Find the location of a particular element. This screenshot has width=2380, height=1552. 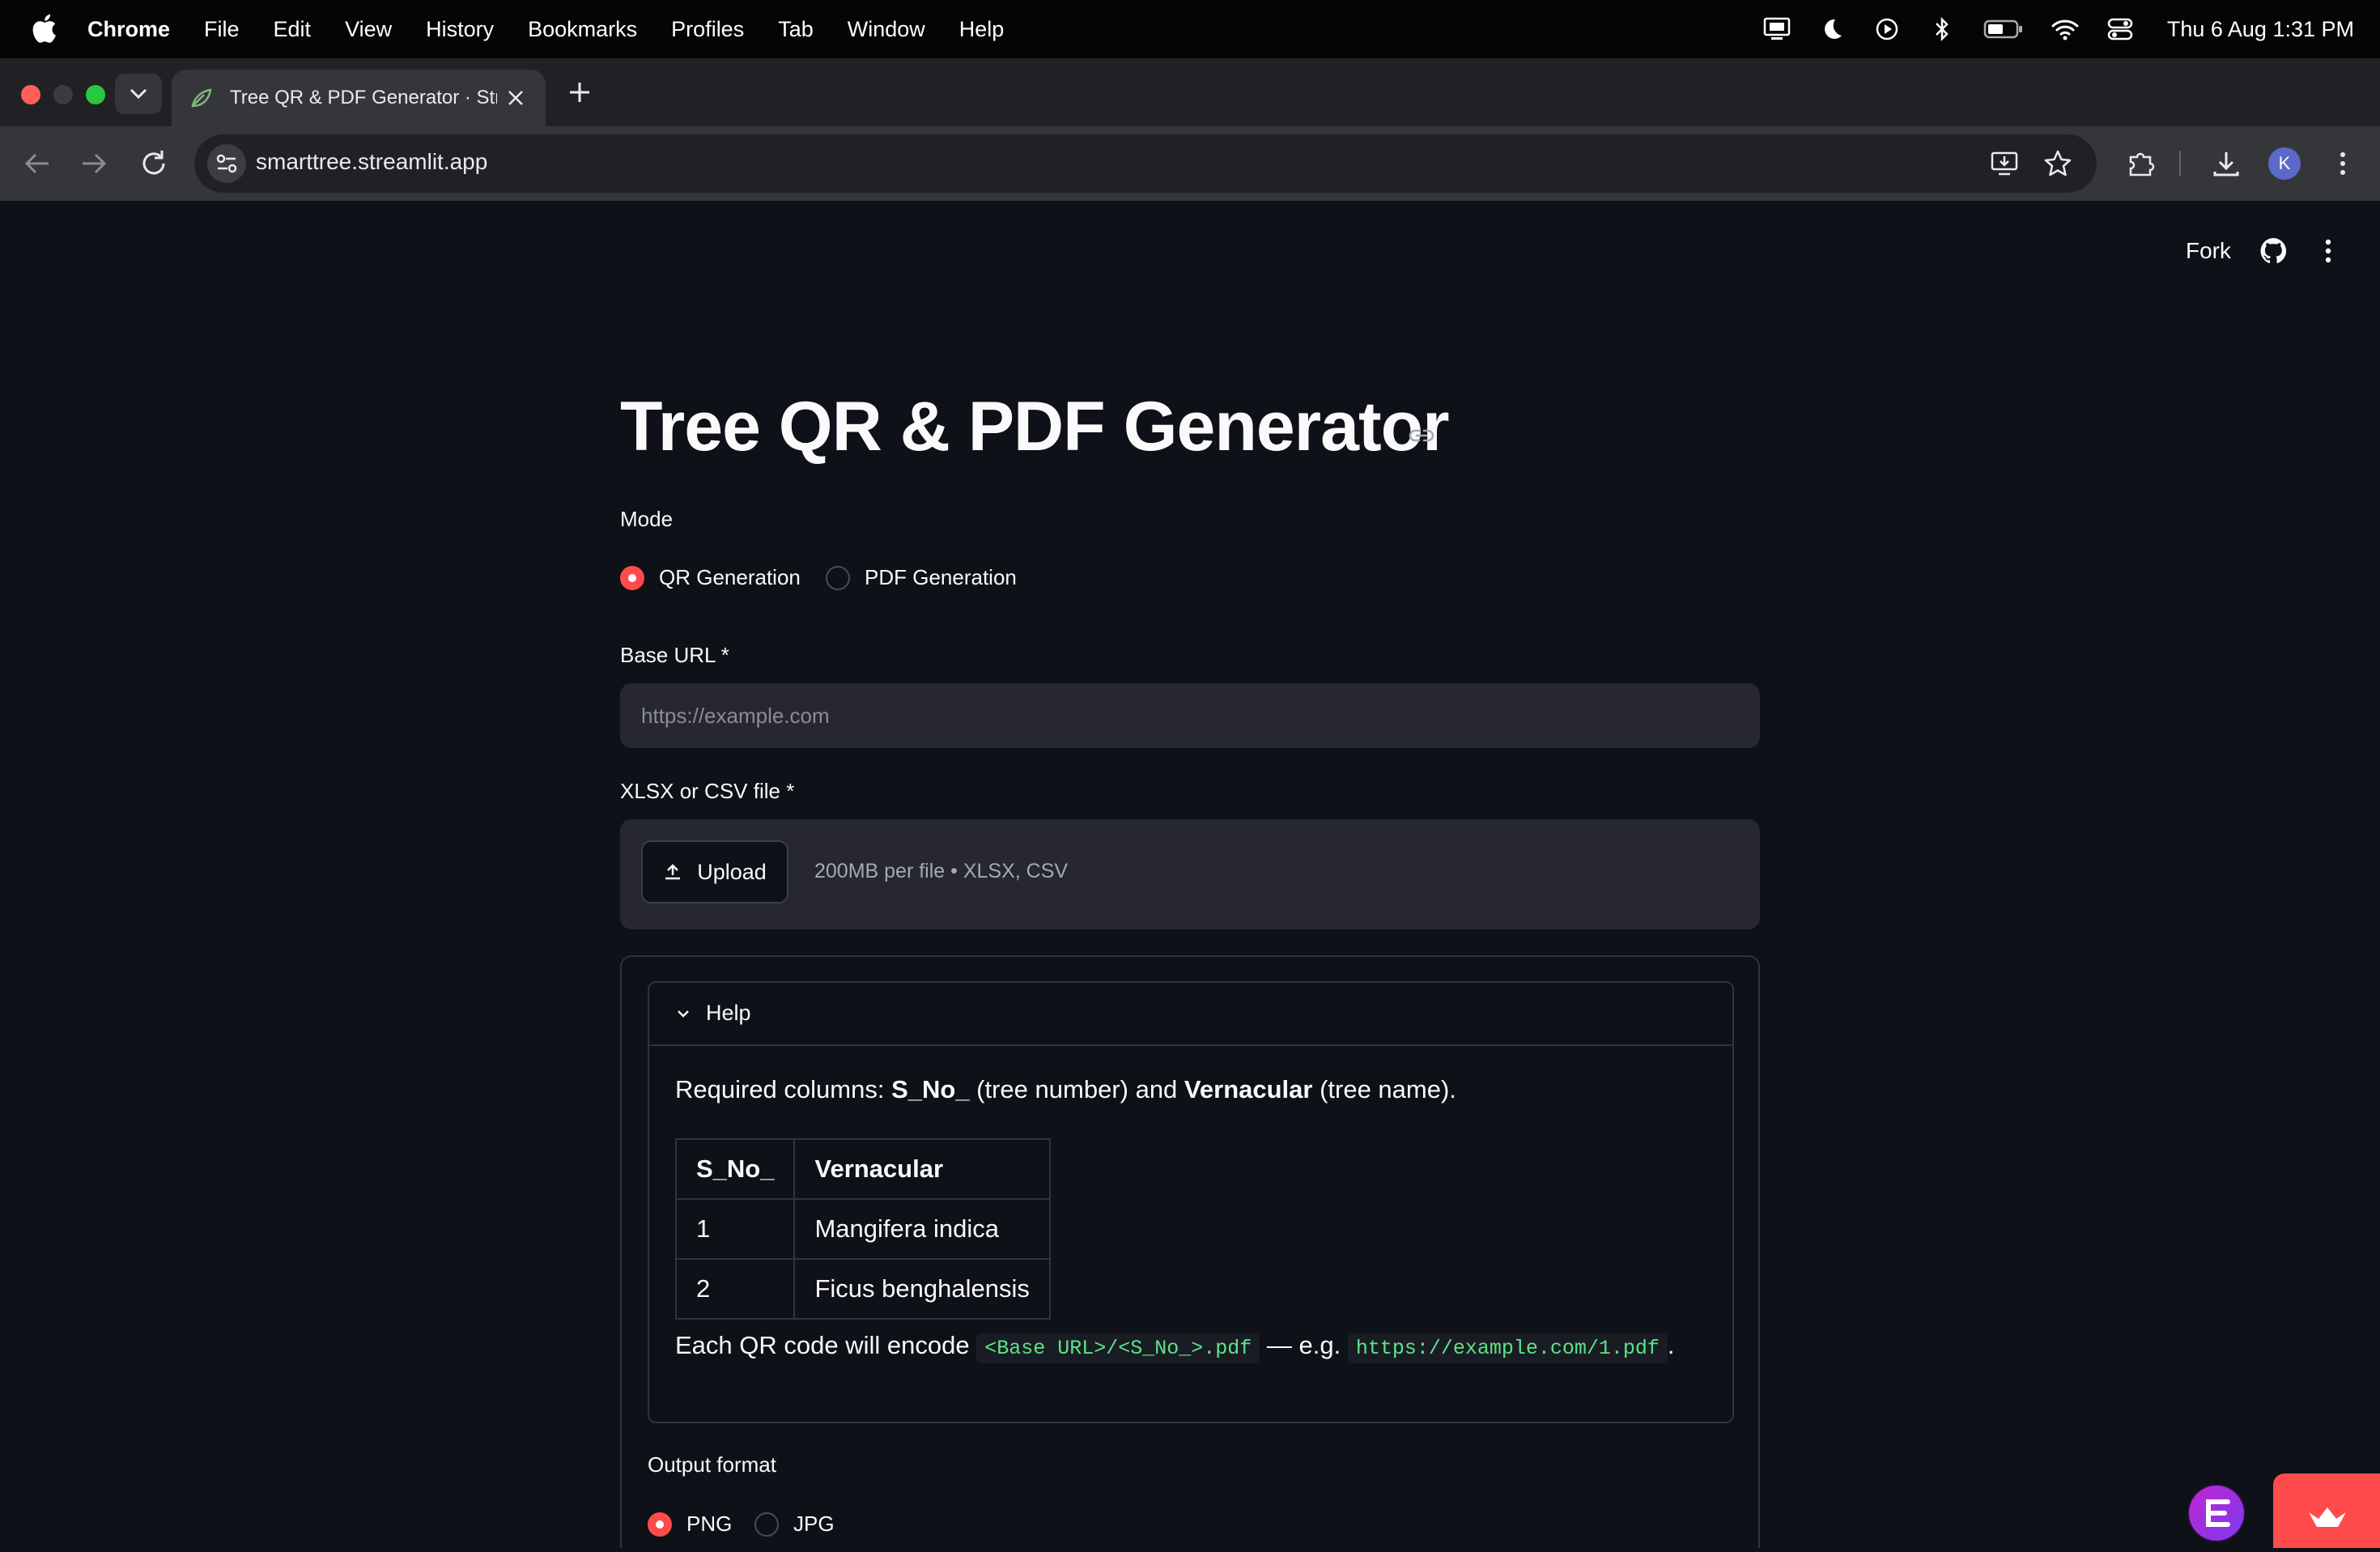

chrome-menu-kebab-icon is located at coordinates (2343, 163).